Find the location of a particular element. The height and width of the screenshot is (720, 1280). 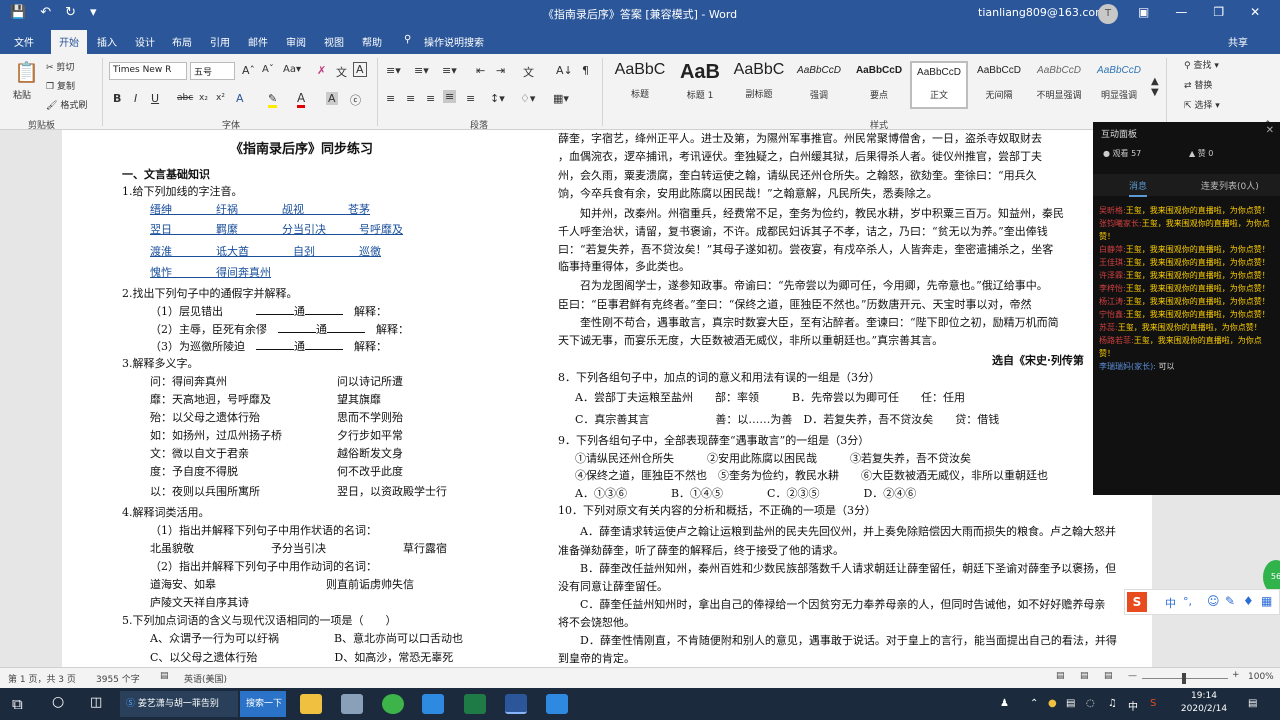

maximize-icon: ❐ is located at coordinates (1218, 12).